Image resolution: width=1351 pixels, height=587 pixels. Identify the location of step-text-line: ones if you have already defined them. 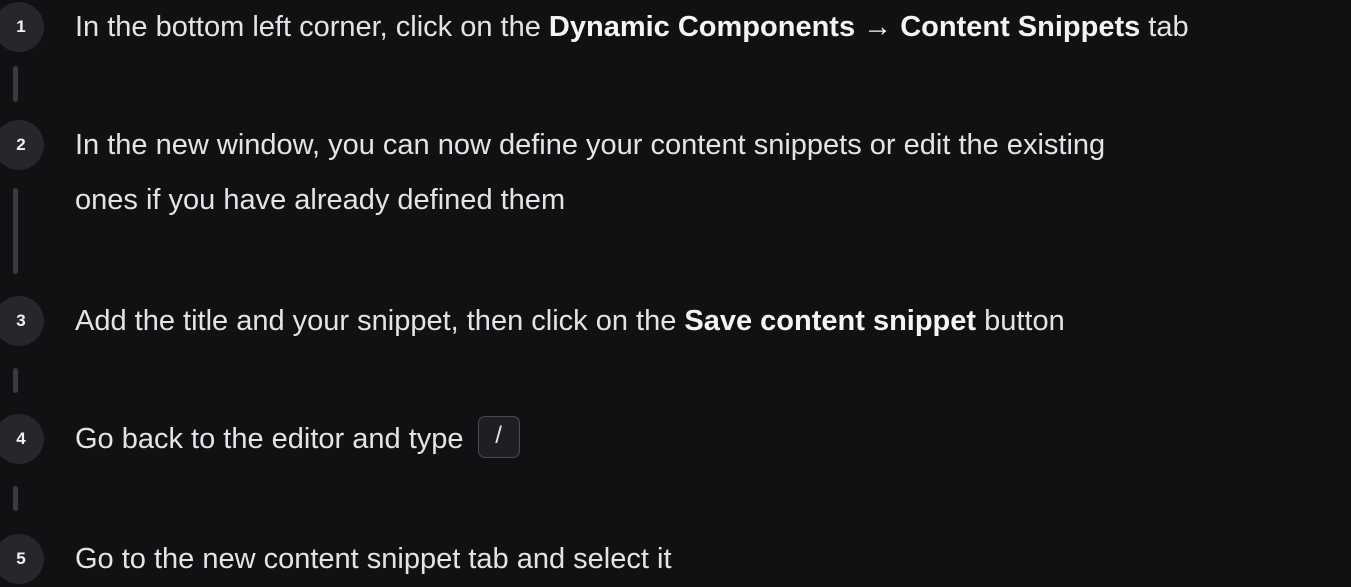
(320, 200).